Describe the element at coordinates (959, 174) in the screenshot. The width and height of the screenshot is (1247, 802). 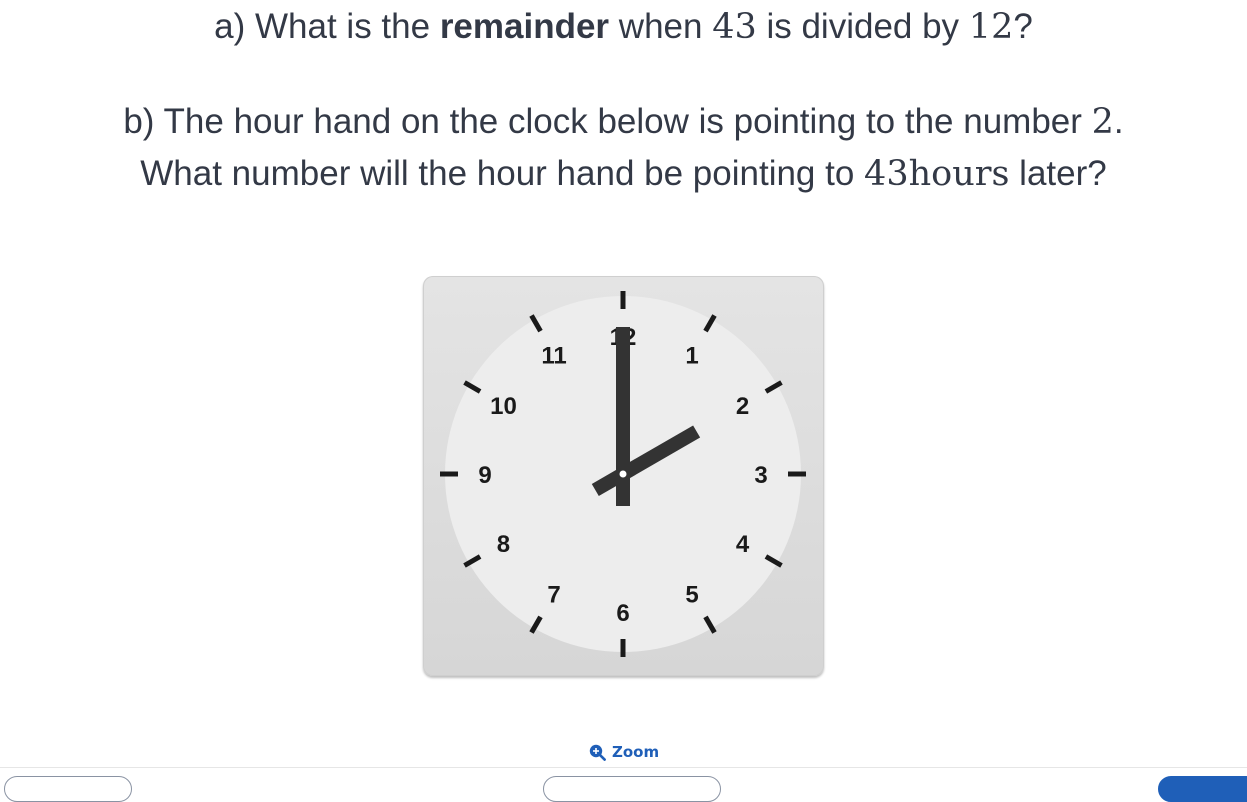
I see `question-b-line2-unit: hours` at that location.